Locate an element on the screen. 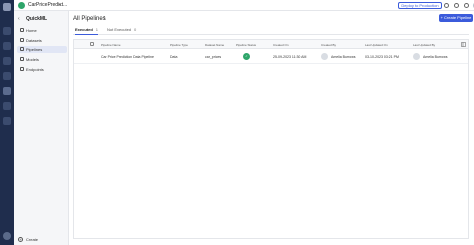 This screenshot has width=474, height=245. sidebar-item-pipelines: Pipelines is located at coordinates (42, 49).